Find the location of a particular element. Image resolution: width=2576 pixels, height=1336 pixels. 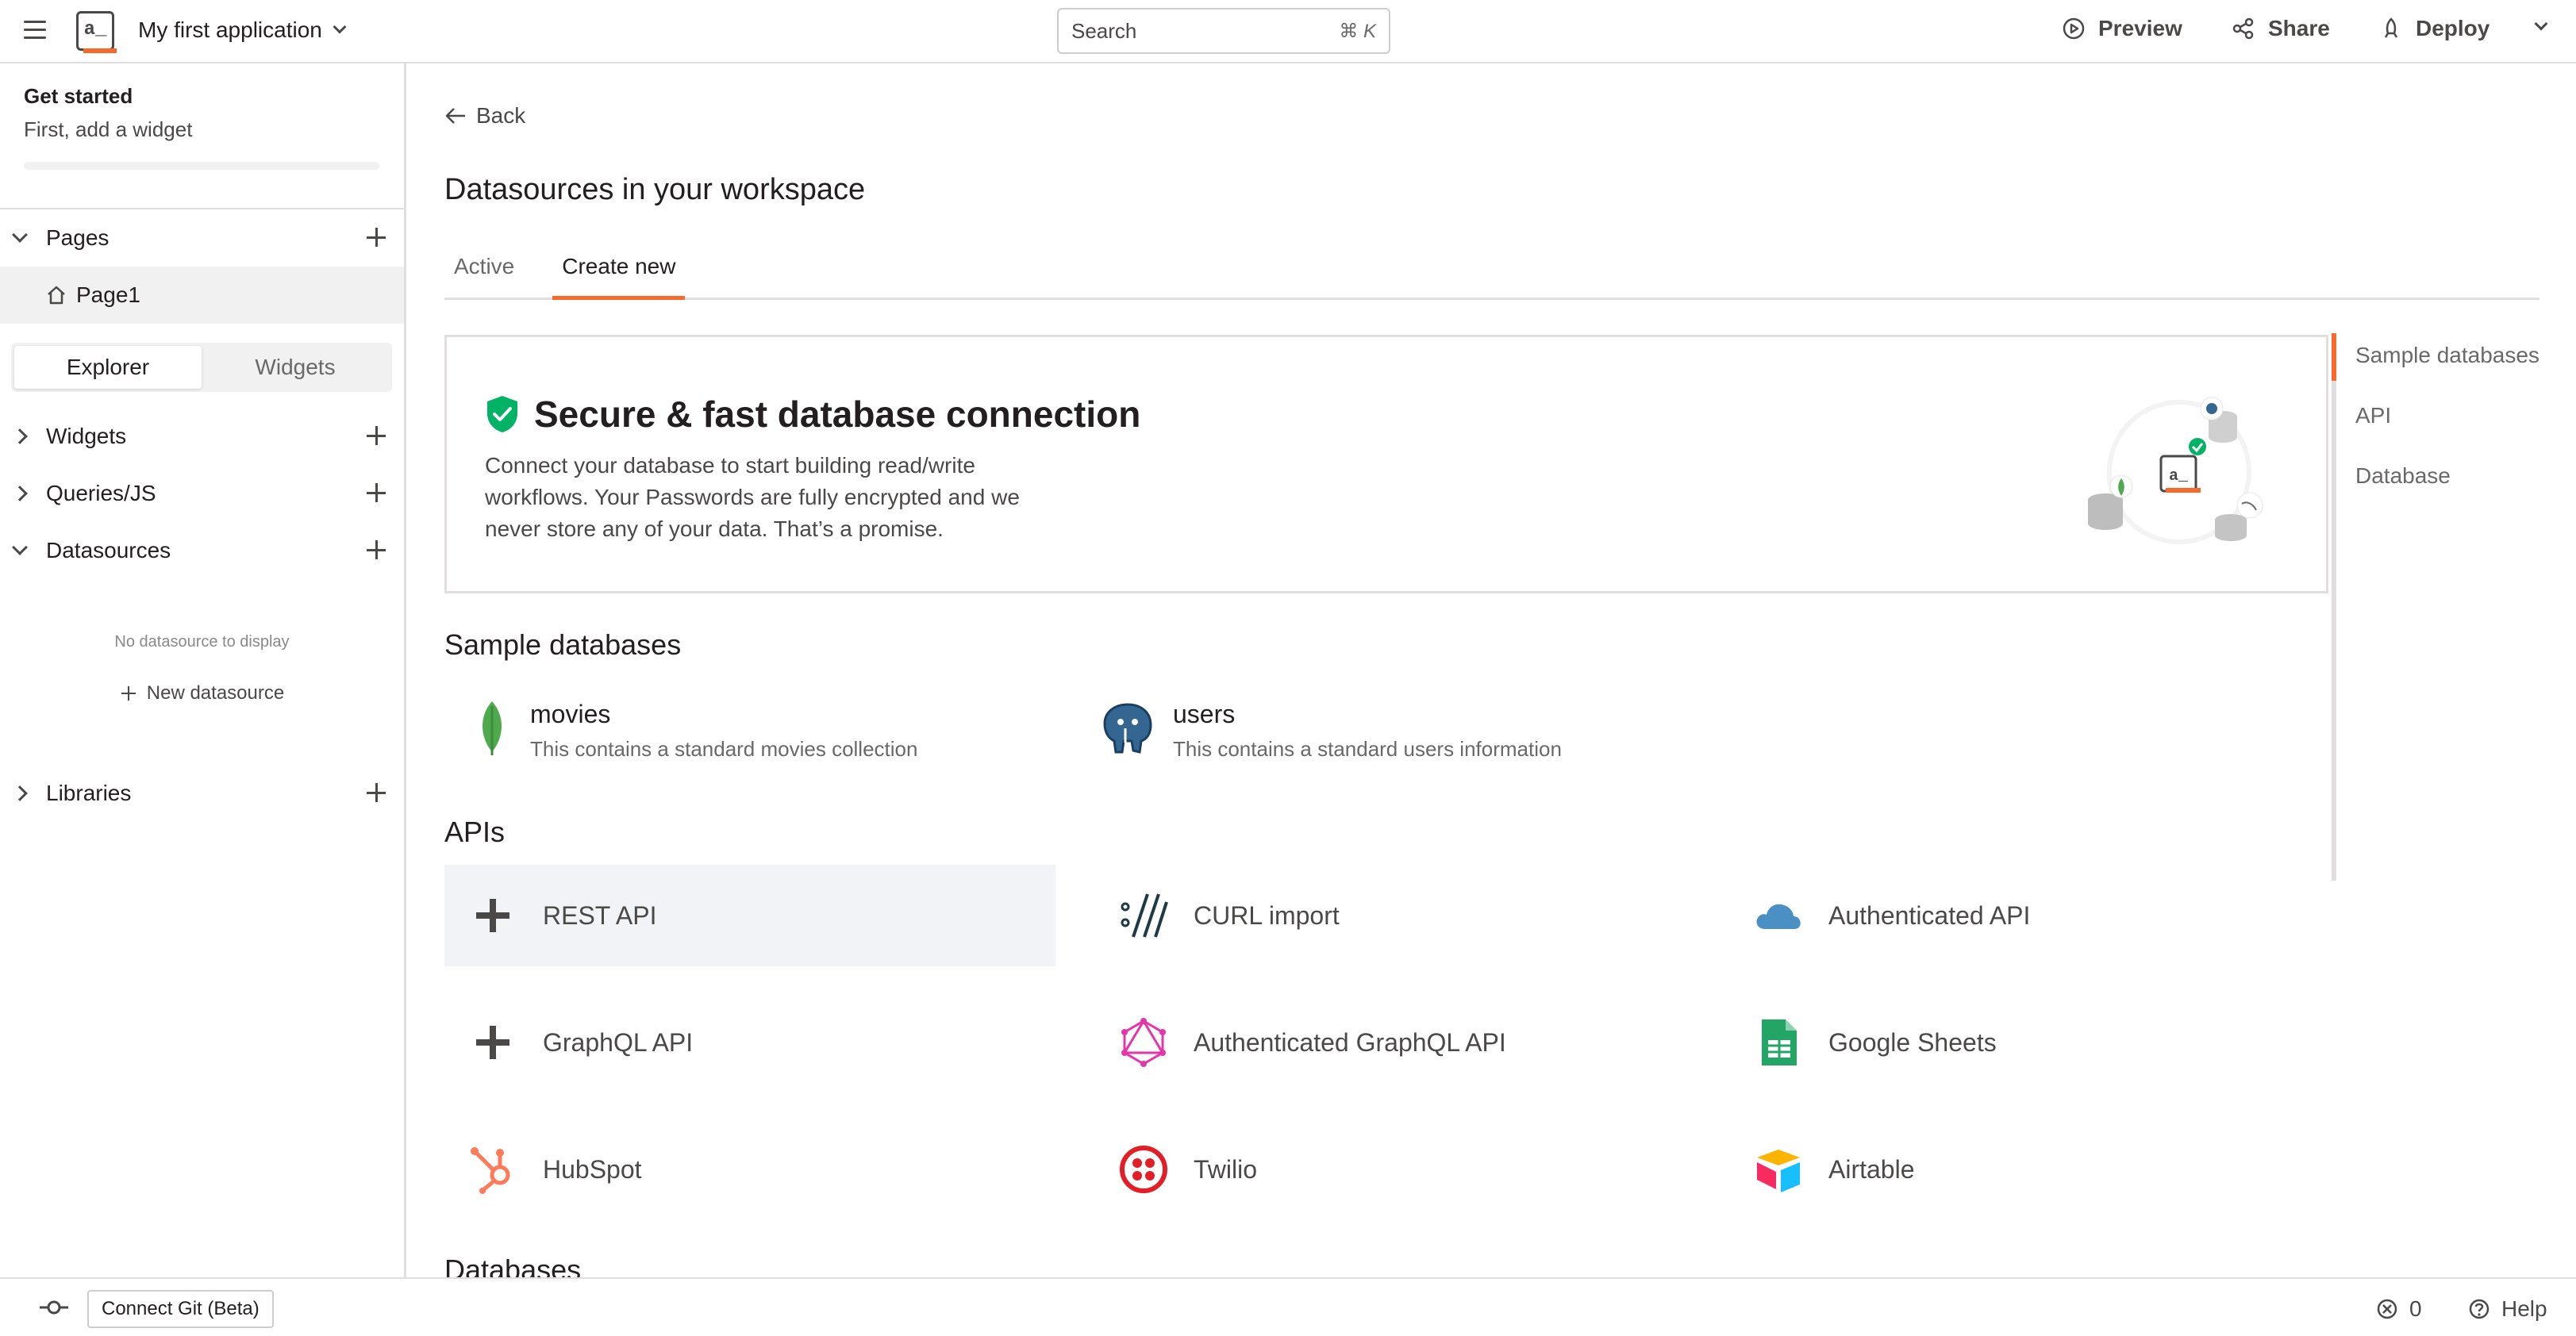

bottom-bar: Connect Git (Beta) 0 Help is located at coordinates (1288, 1307).